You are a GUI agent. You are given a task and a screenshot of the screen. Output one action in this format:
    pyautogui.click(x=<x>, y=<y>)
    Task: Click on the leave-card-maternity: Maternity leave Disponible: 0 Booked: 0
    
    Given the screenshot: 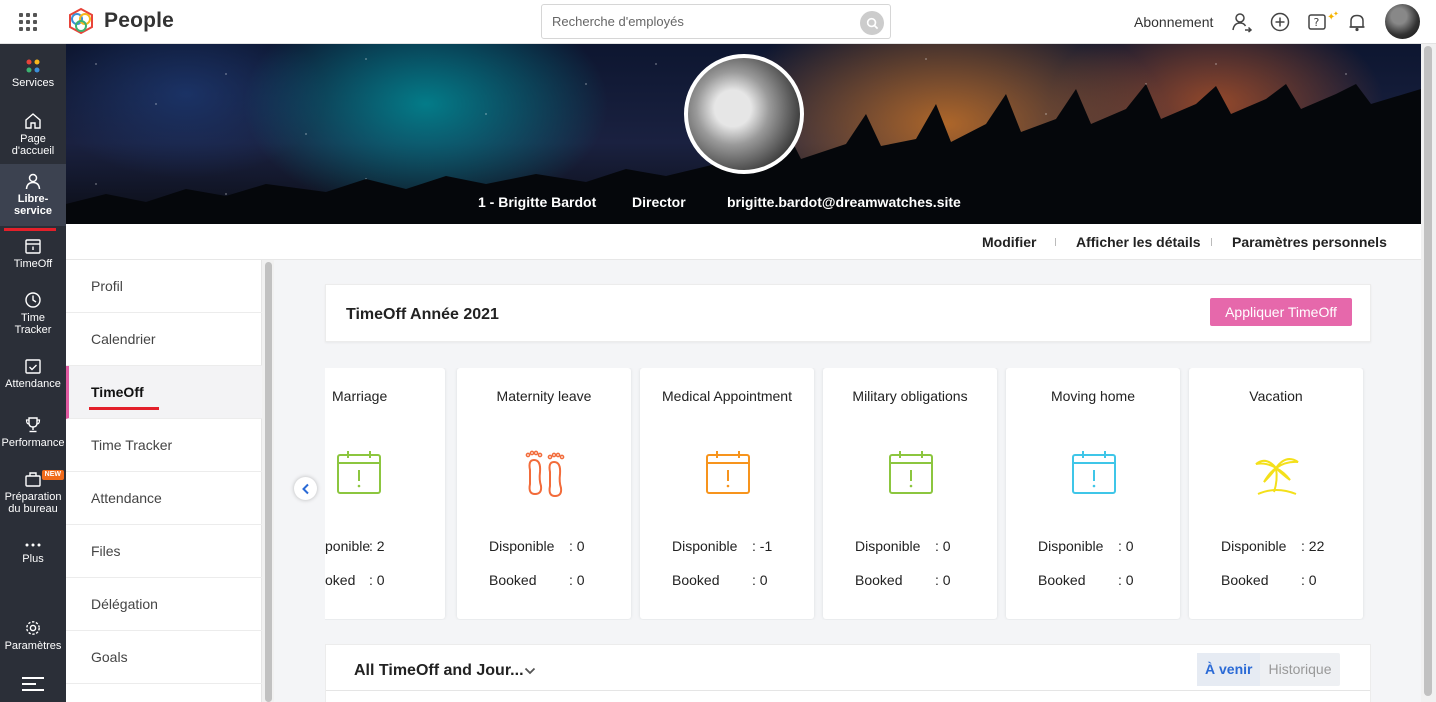 What is the action you would take?
    pyautogui.click(x=544, y=493)
    